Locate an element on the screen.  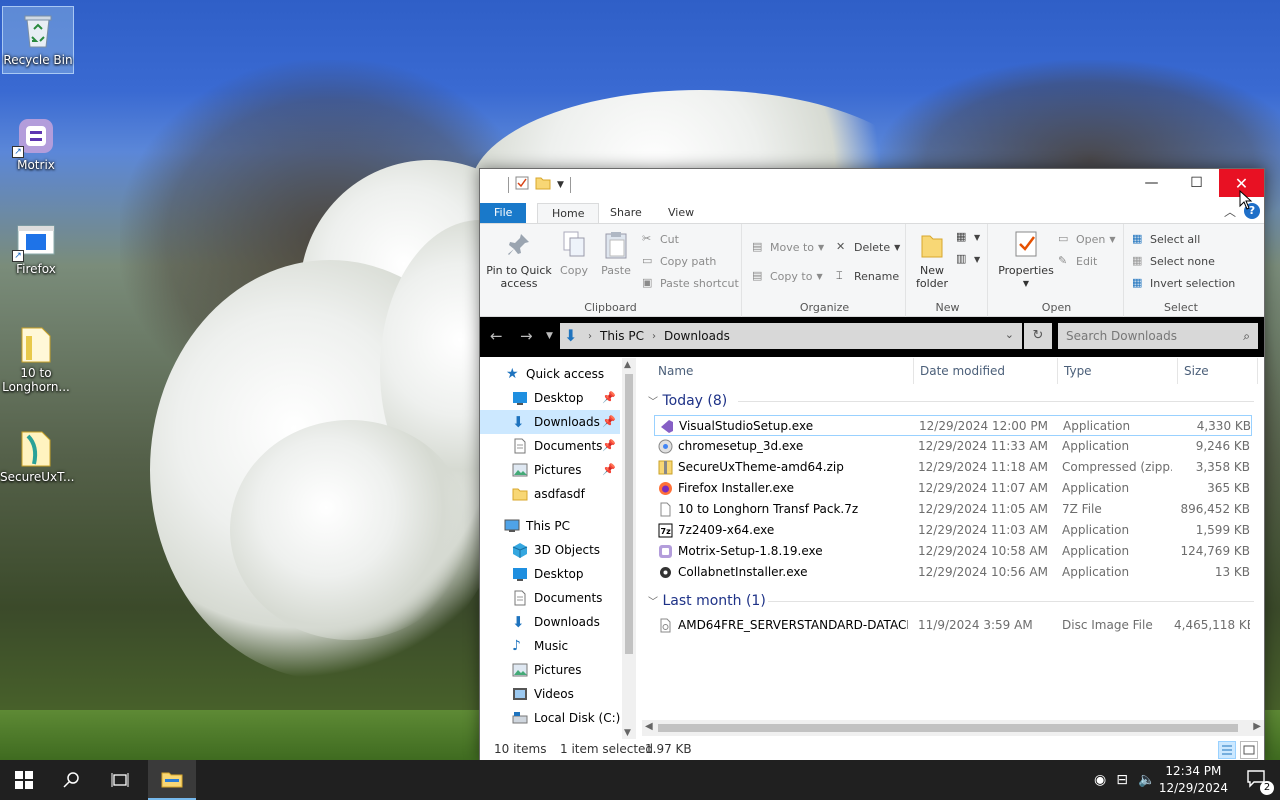
task-view-button is located at coordinates (120, 780).